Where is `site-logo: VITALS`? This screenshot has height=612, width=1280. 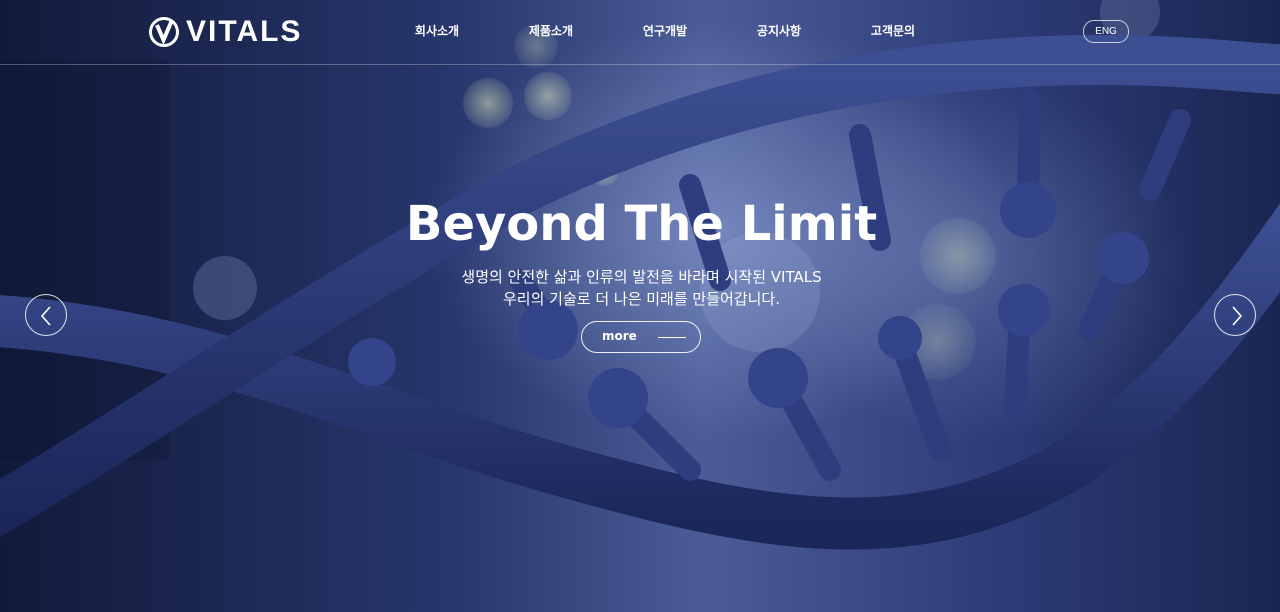 site-logo: VITALS is located at coordinates (225, 32).